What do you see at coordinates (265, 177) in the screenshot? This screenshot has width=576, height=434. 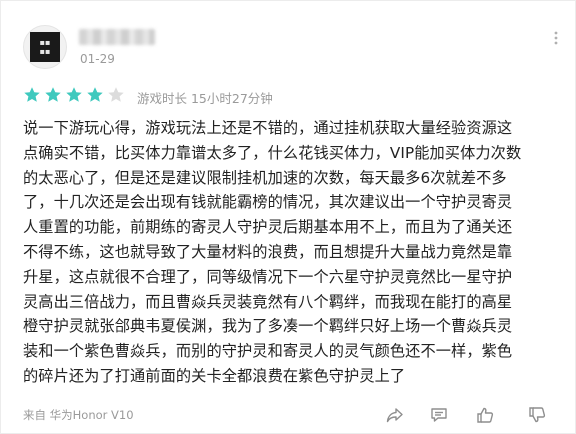 I see `review-line: 的太恶心了，但是还是建议限制挂机加速的次数，每天最多6次就差不多` at bounding box center [265, 177].